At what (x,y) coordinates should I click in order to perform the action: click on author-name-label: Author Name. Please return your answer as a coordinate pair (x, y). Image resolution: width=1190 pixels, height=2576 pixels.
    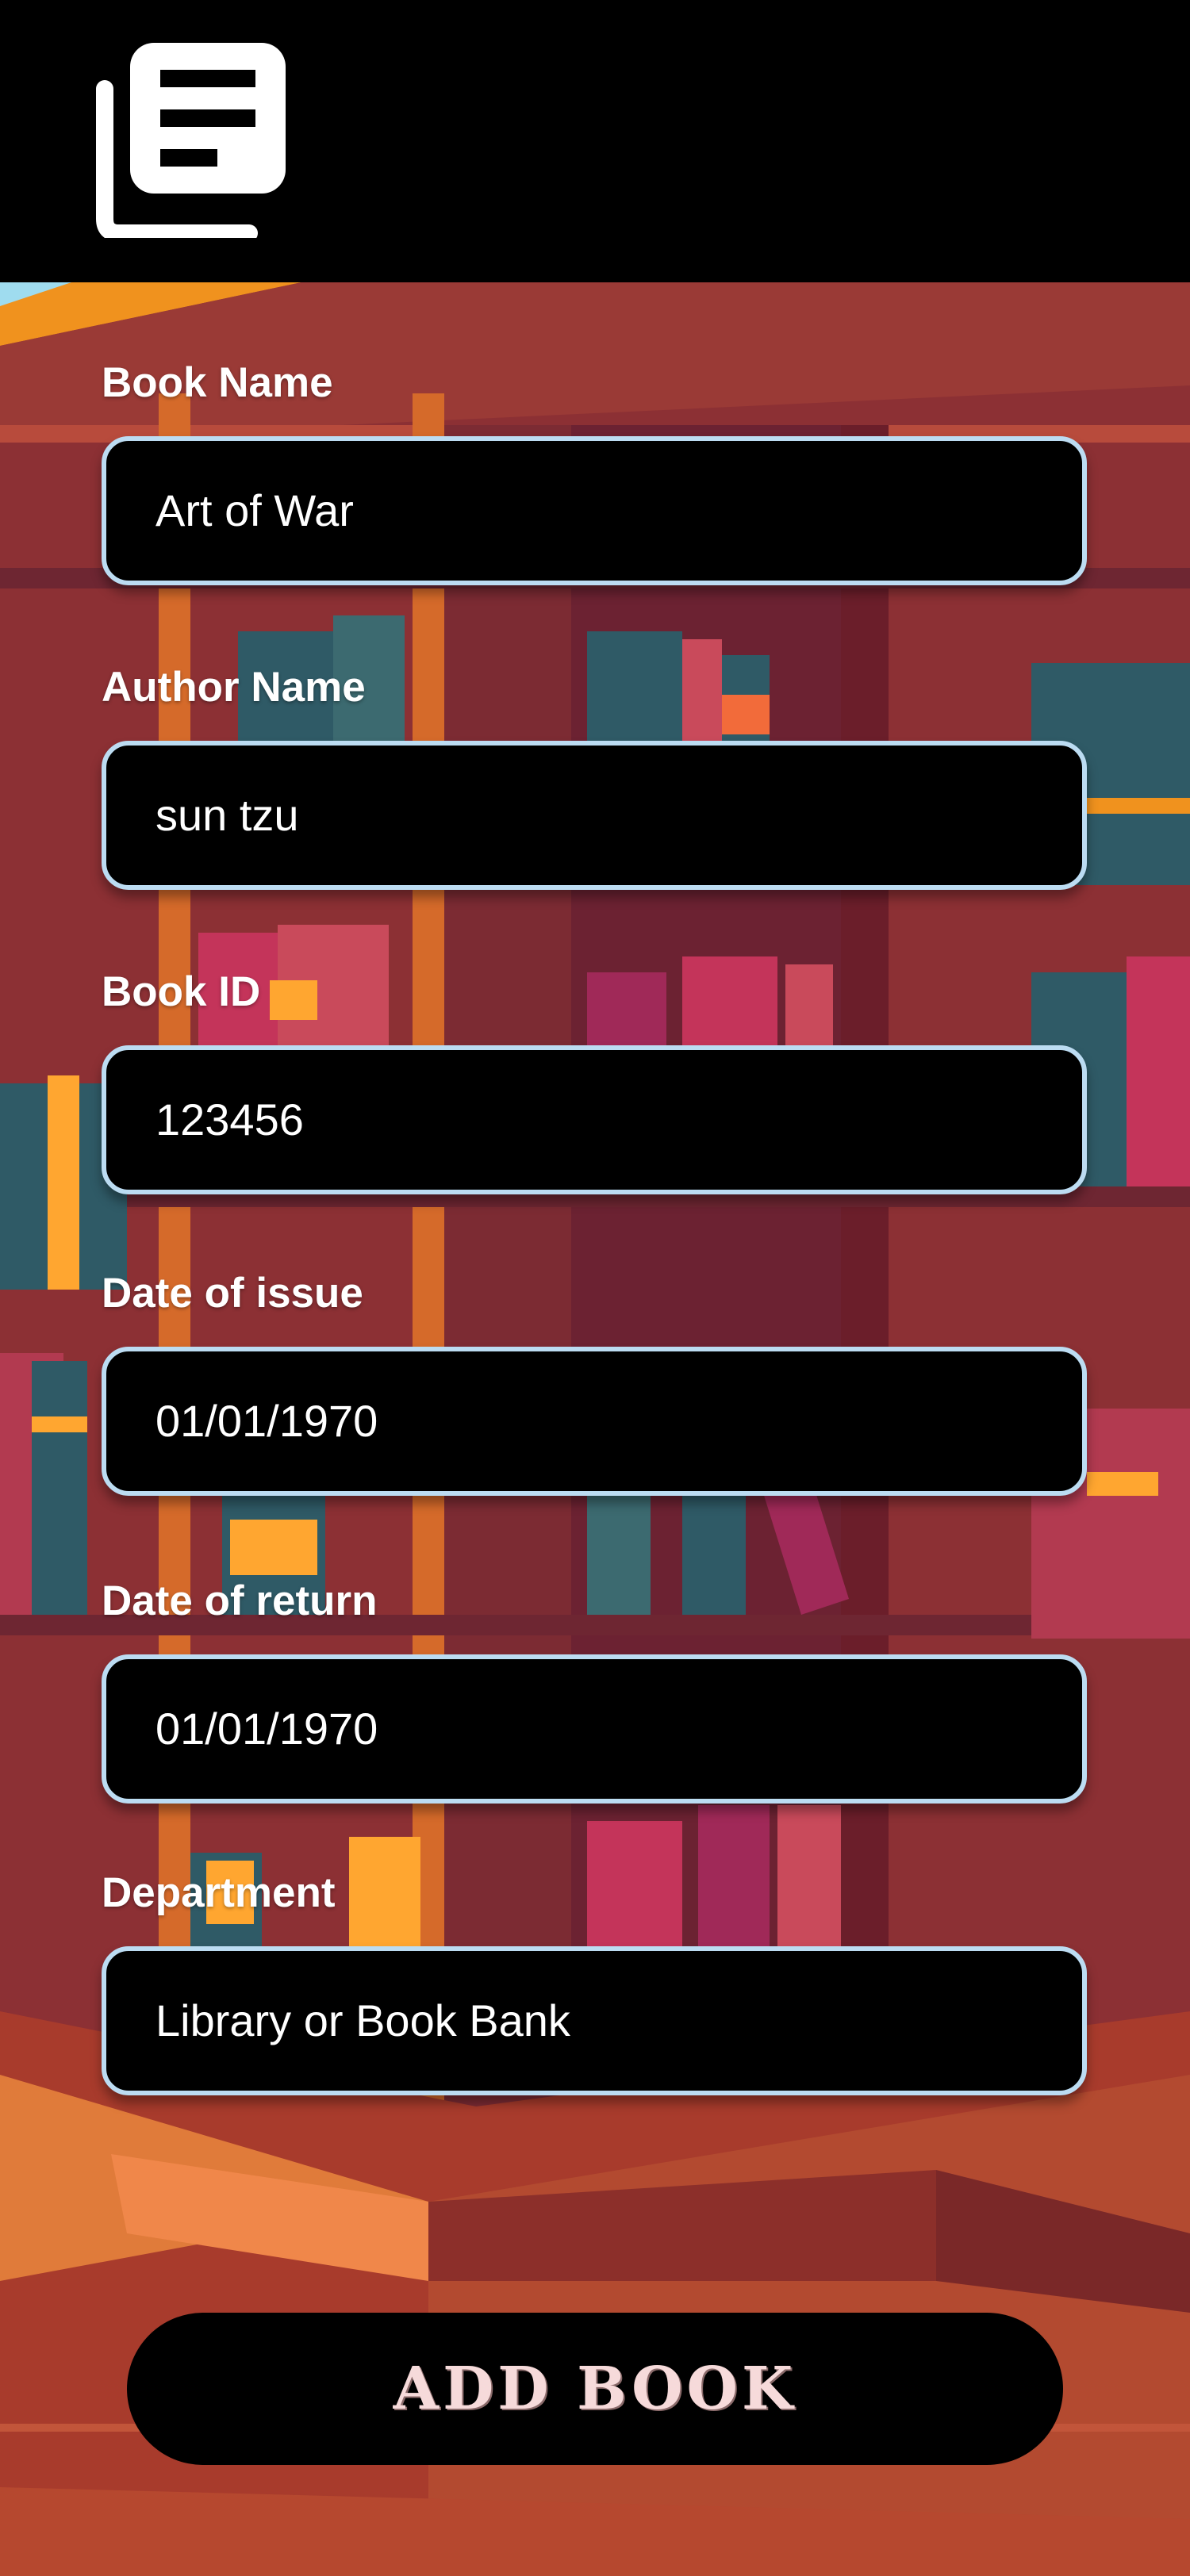
    Looking at the image, I should click on (234, 687).